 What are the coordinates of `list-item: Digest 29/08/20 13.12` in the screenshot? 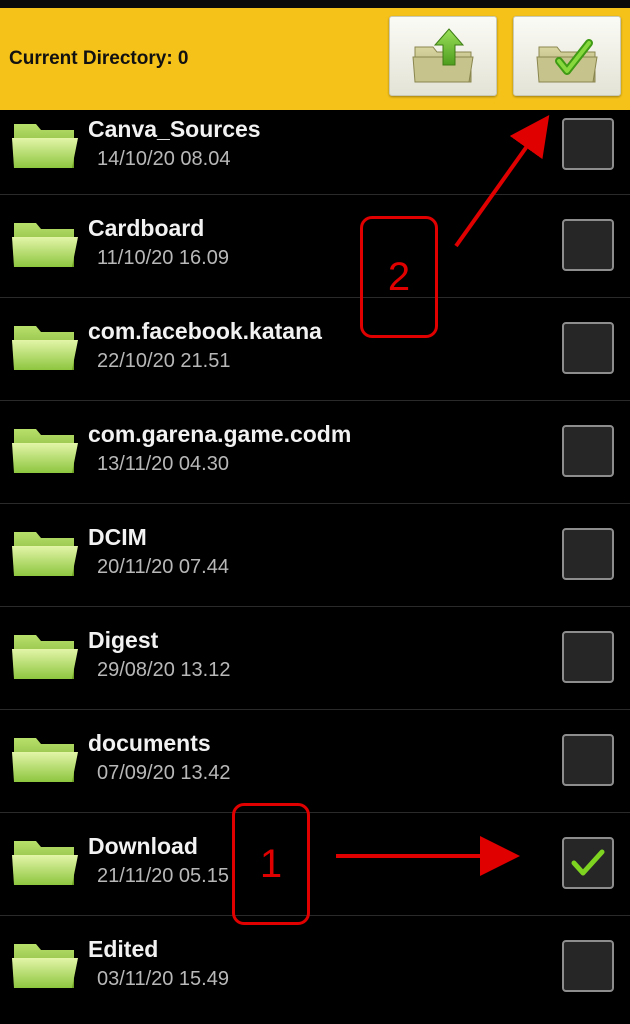 It's located at (315, 657).